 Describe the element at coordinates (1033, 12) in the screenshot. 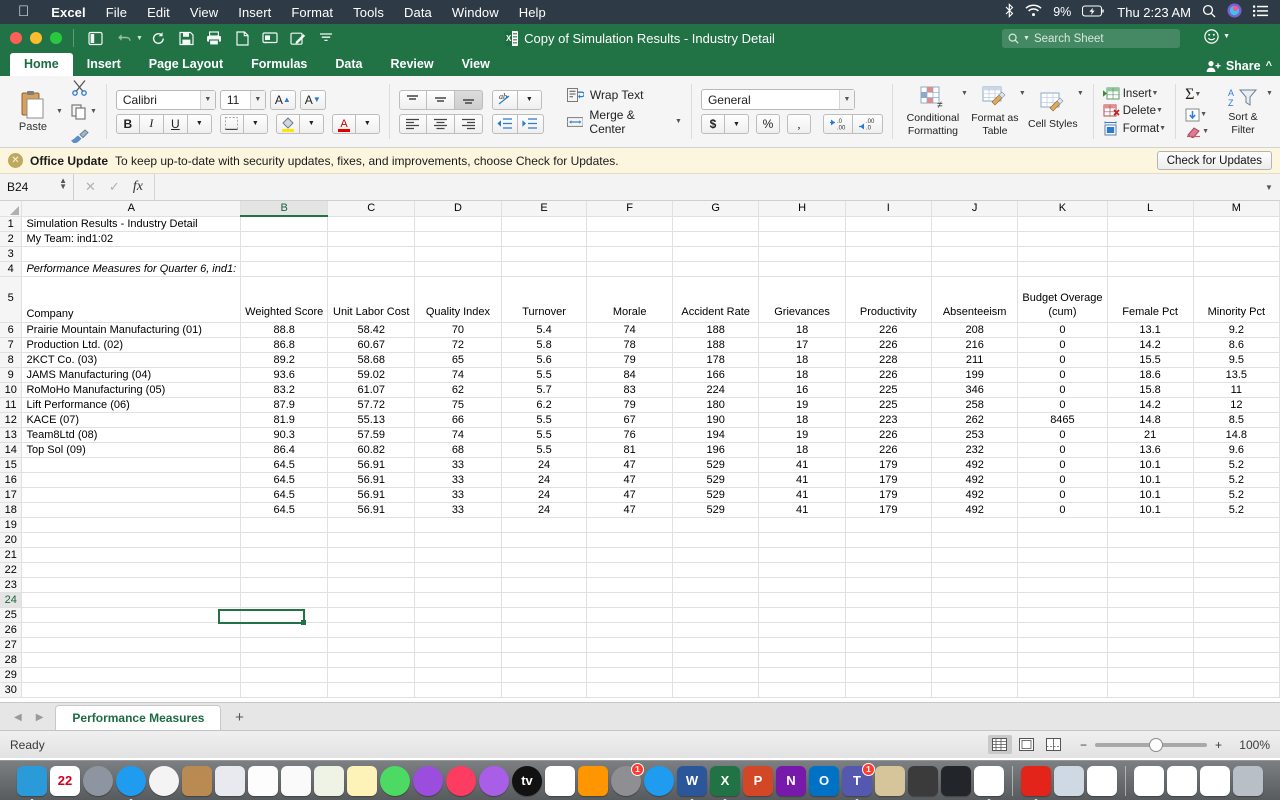

I see `wifi-icon` at that location.